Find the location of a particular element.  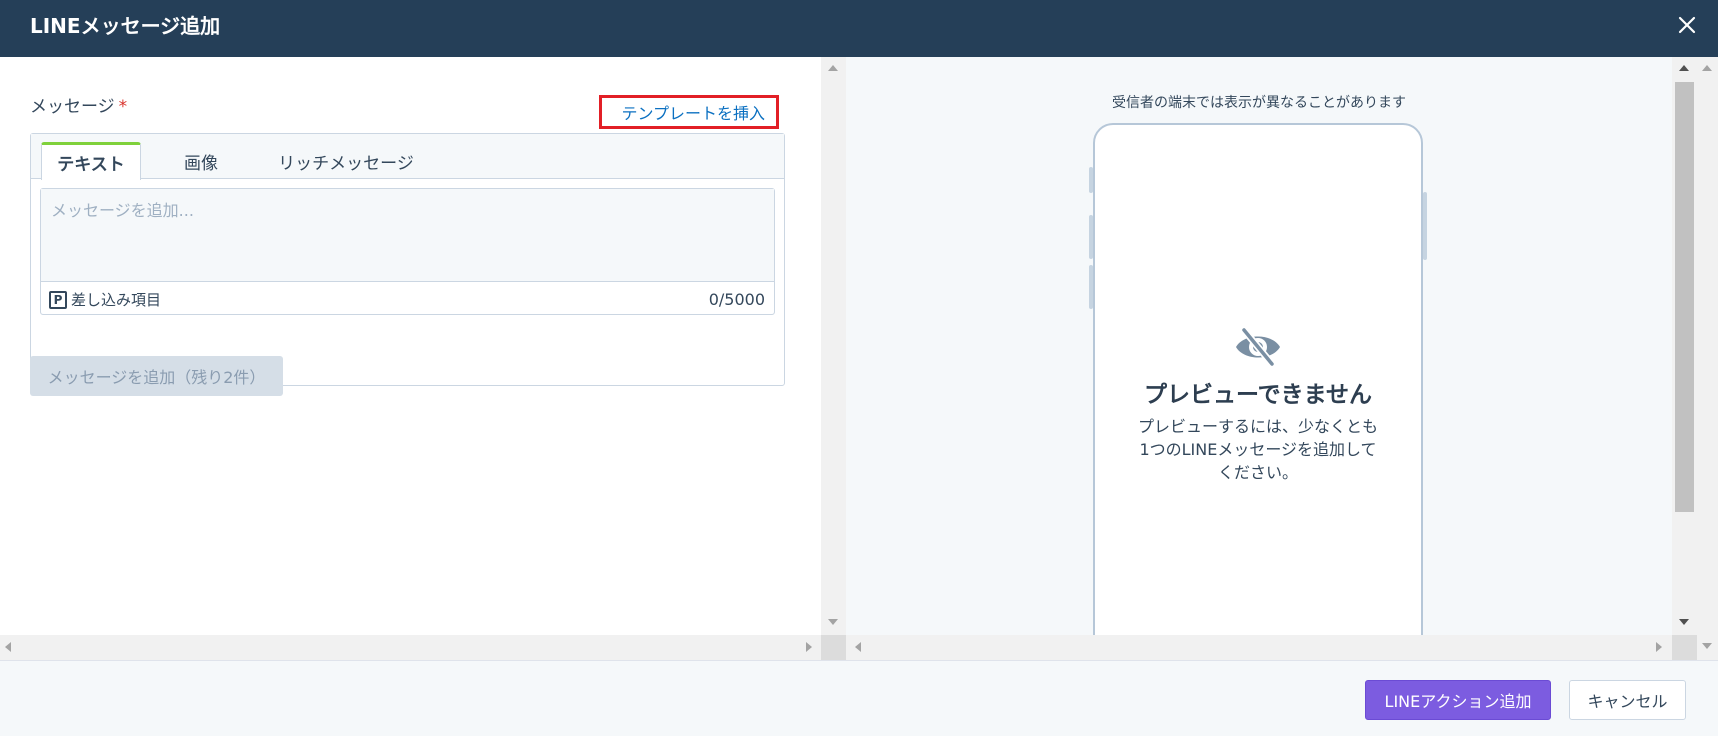

personalization-icon: P is located at coordinates (58, 299).